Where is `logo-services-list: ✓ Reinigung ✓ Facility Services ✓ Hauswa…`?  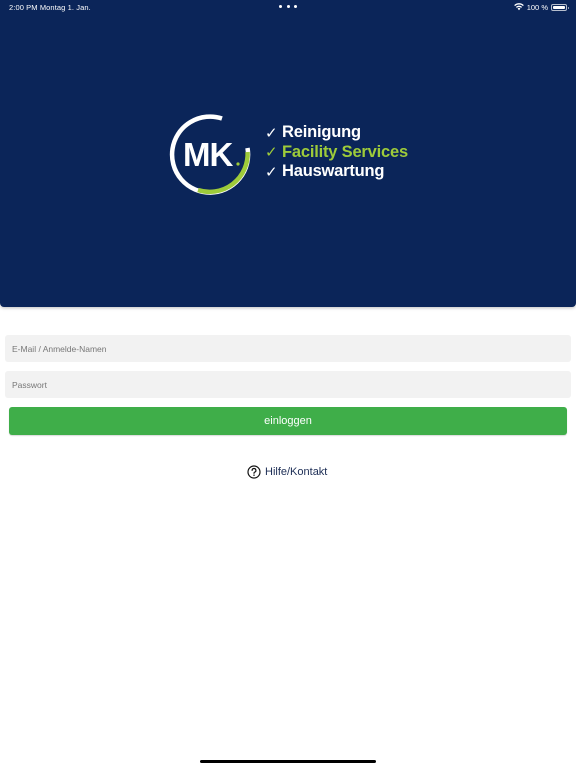 logo-services-list: ✓ Reinigung ✓ Facility Services ✓ Hauswa… is located at coordinates (336, 152).